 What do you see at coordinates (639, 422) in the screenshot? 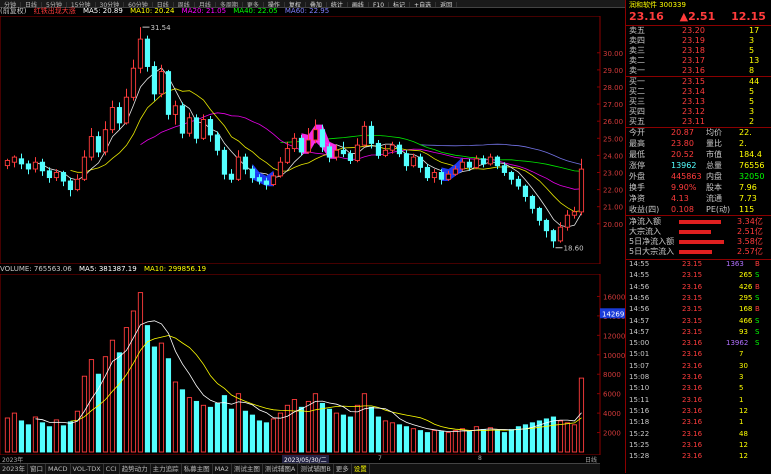
I see `tick-time: 15:18` at bounding box center [639, 422].